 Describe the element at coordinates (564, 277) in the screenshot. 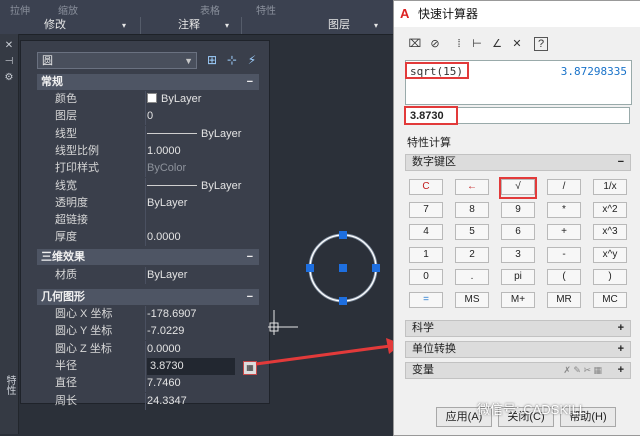

I see `key-23: (` at that location.